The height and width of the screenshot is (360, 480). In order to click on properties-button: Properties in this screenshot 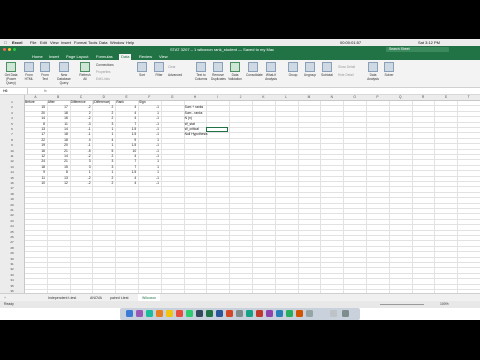, I will do `click(103, 72)`.